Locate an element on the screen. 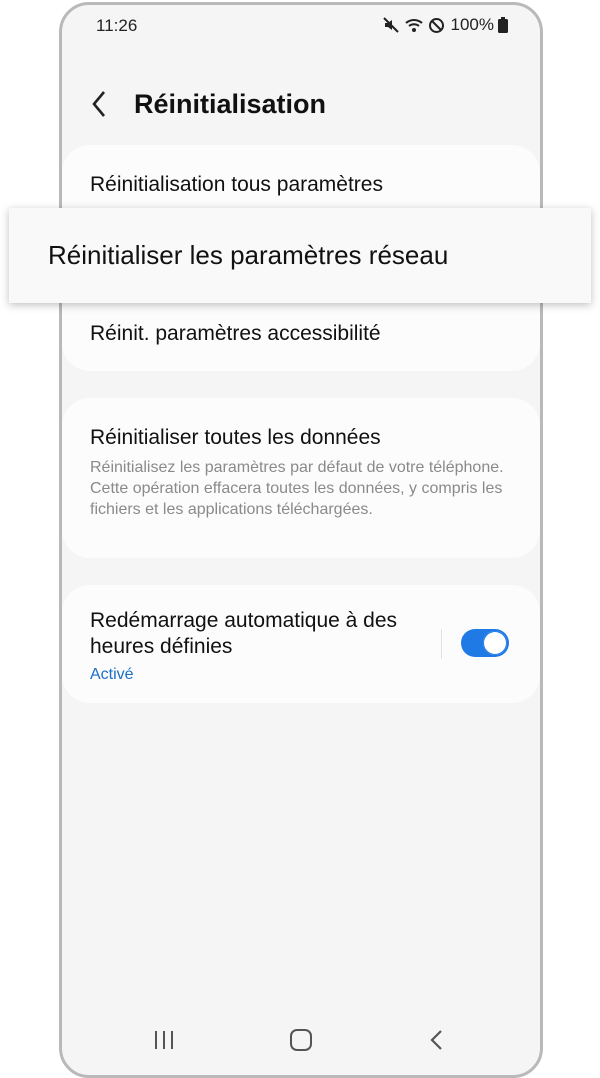  home-icon is located at coordinates (301, 1040).